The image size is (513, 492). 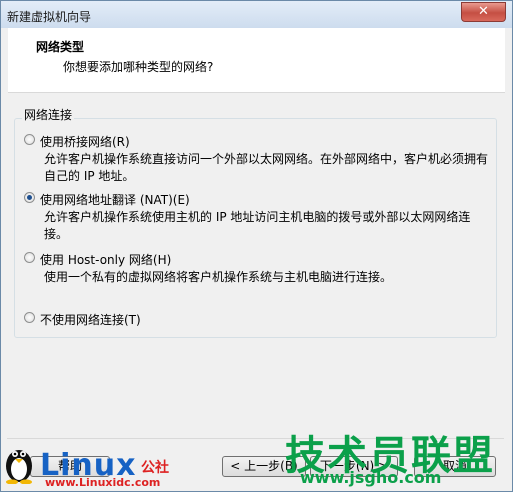 I want to click on option-label: 使用网络地址翻译 (NAT)(E), so click(x=115, y=199).